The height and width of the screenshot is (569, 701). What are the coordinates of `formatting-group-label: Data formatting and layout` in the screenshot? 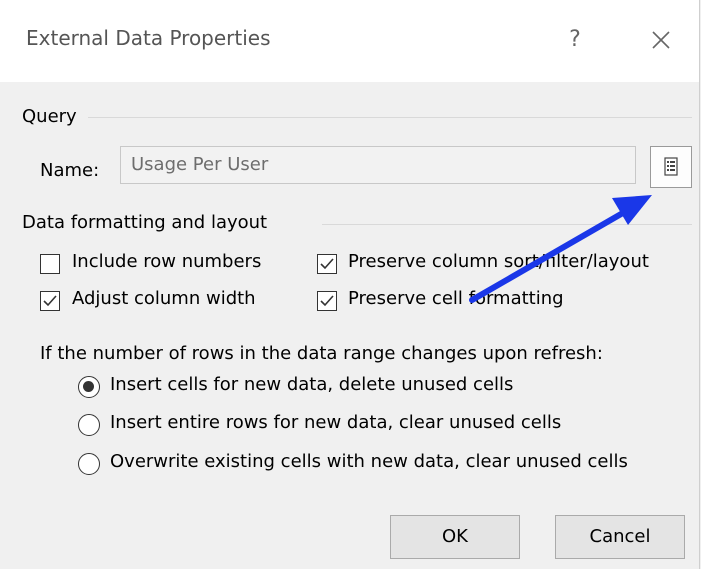 It's located at (145, 222).